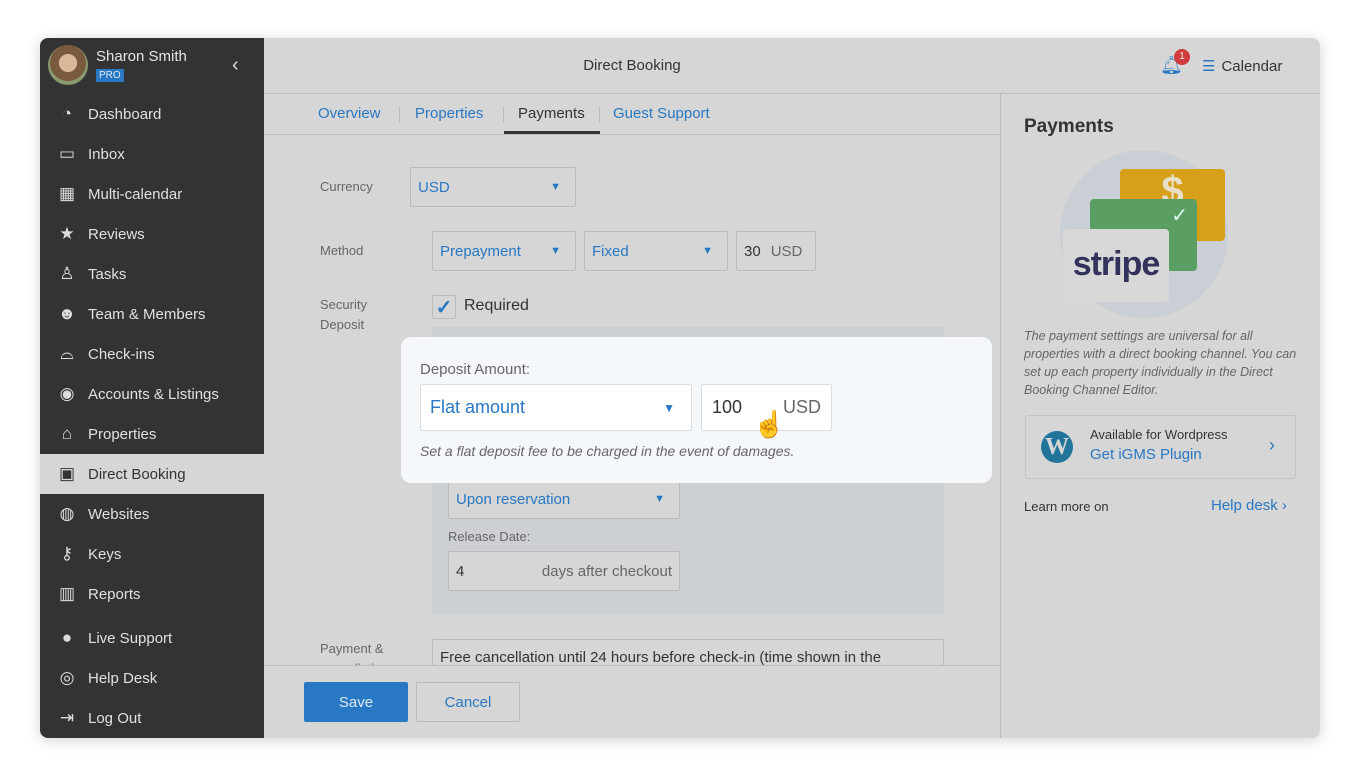 The width and height of the screenshot is (1360, 780). What do you see at coordinates (493, 187) in the screenshot?
I see `currency-select: USD ▼` at bounding box center [493, 187].